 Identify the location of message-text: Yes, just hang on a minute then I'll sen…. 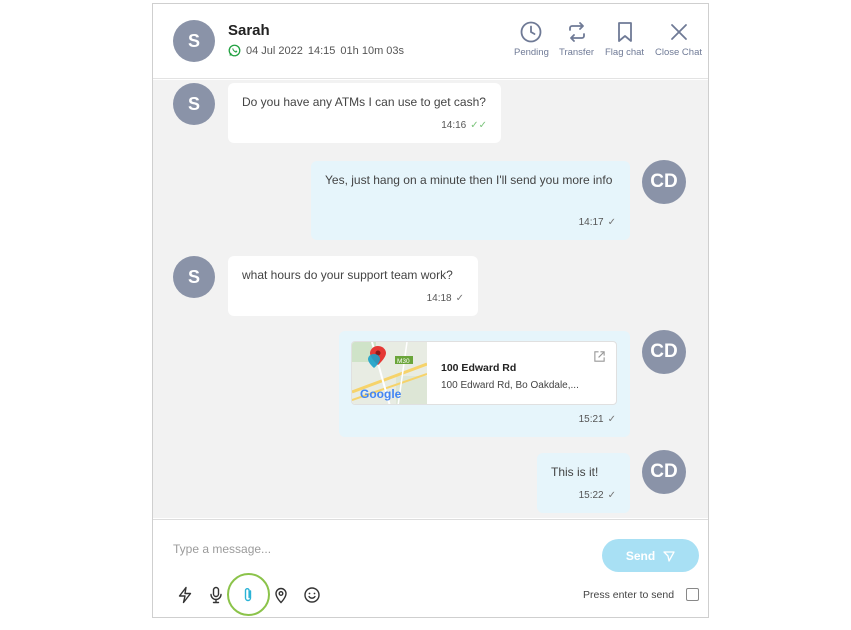
(469, 180).